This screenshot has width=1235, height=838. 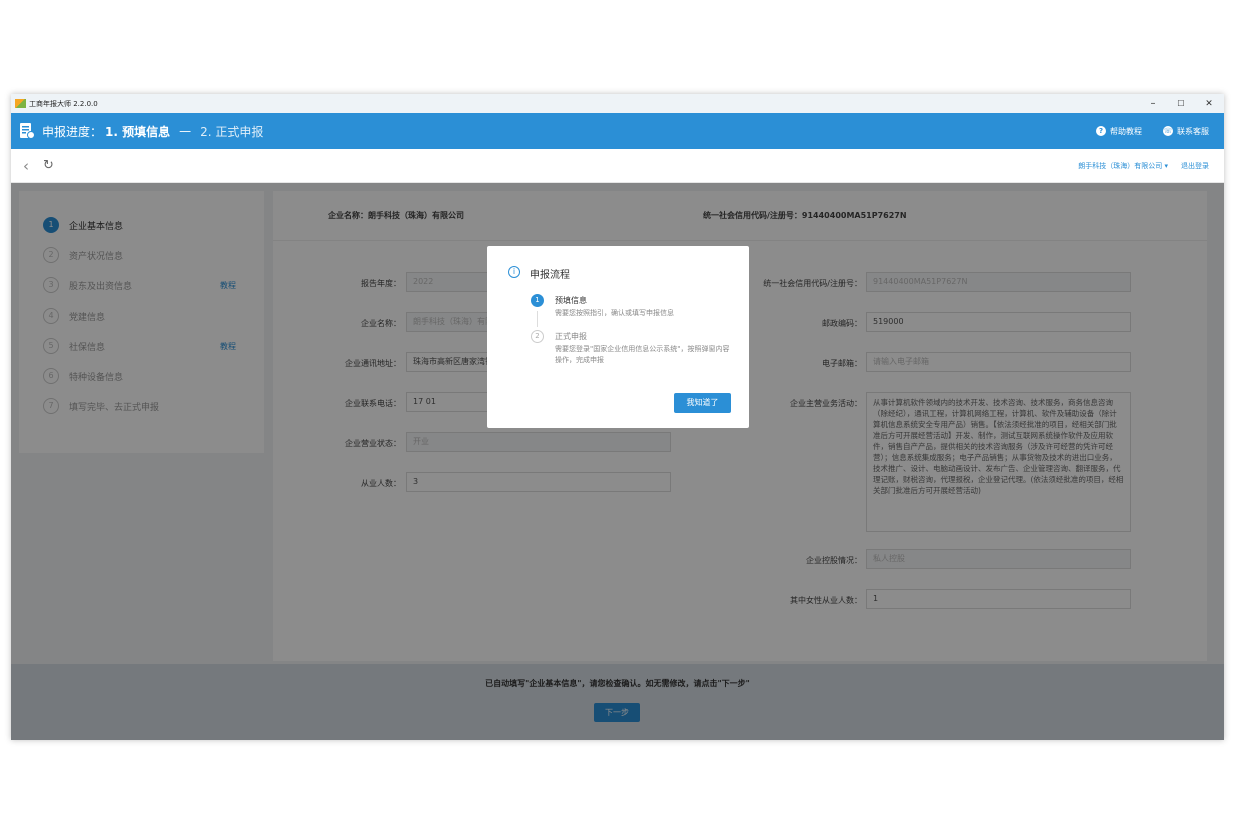 I want to click on help-label: 帮助教程, so click(x=1126, y=131).